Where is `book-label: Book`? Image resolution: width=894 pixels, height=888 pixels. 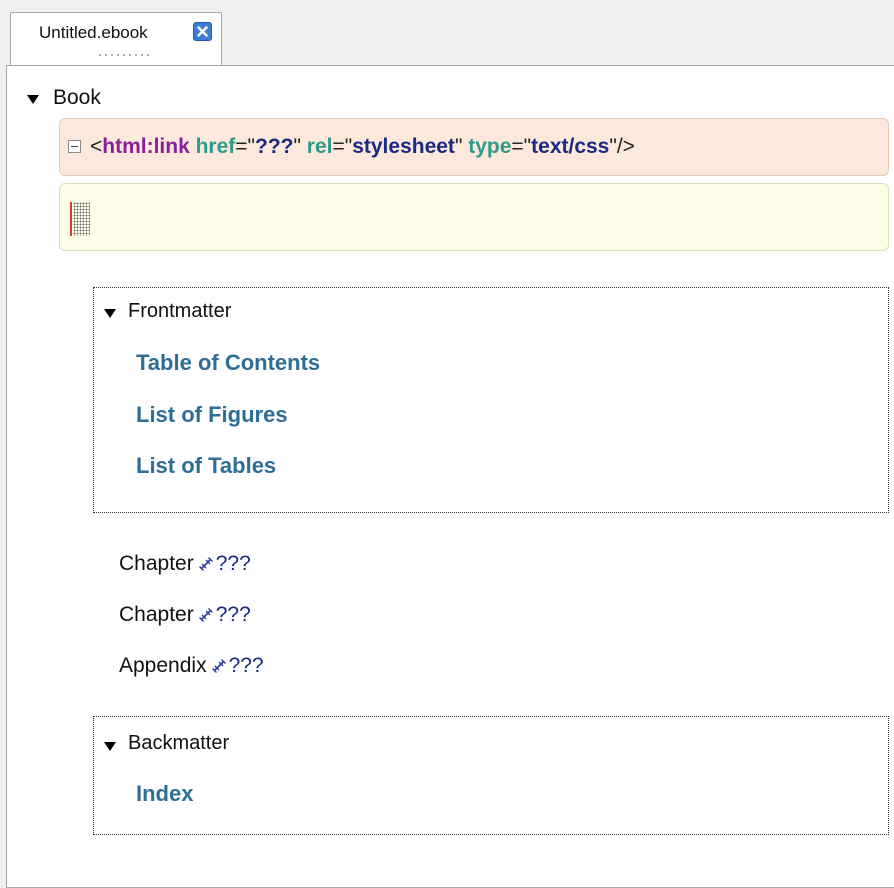 book-label: Book is located at coordinates (77, 97).